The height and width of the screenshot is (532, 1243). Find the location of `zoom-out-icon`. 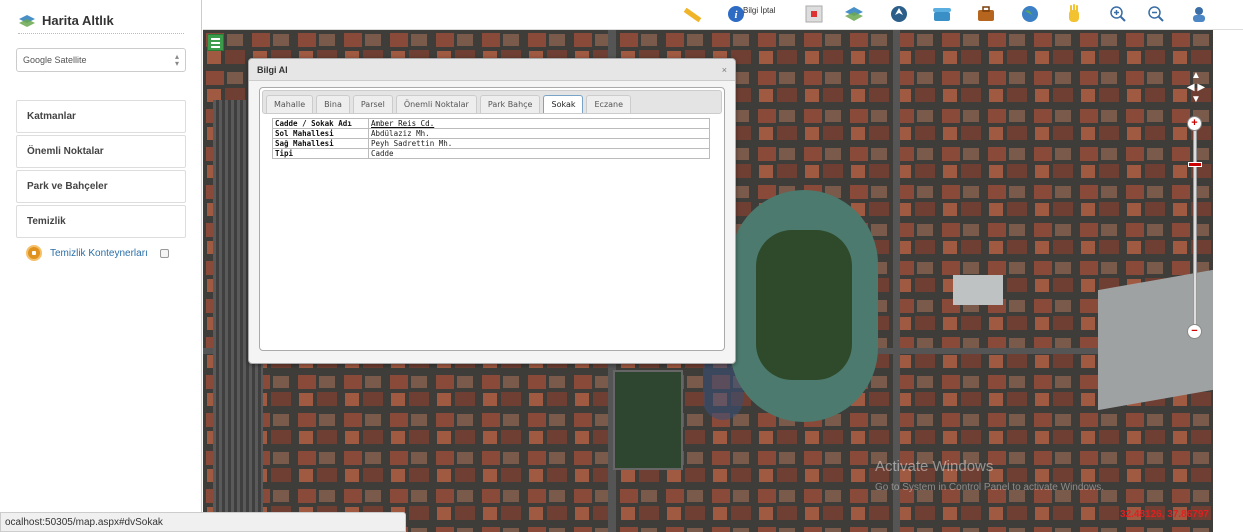

zoom-out-icon is located at coordinates (1156, 14).